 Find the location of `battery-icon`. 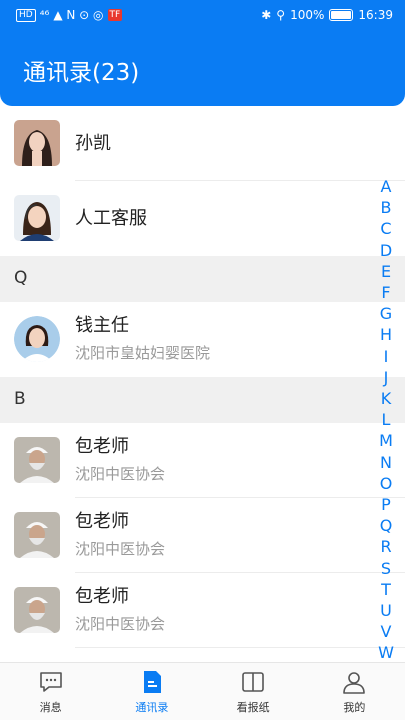

battery-icon is located at coordinates (341, 15).